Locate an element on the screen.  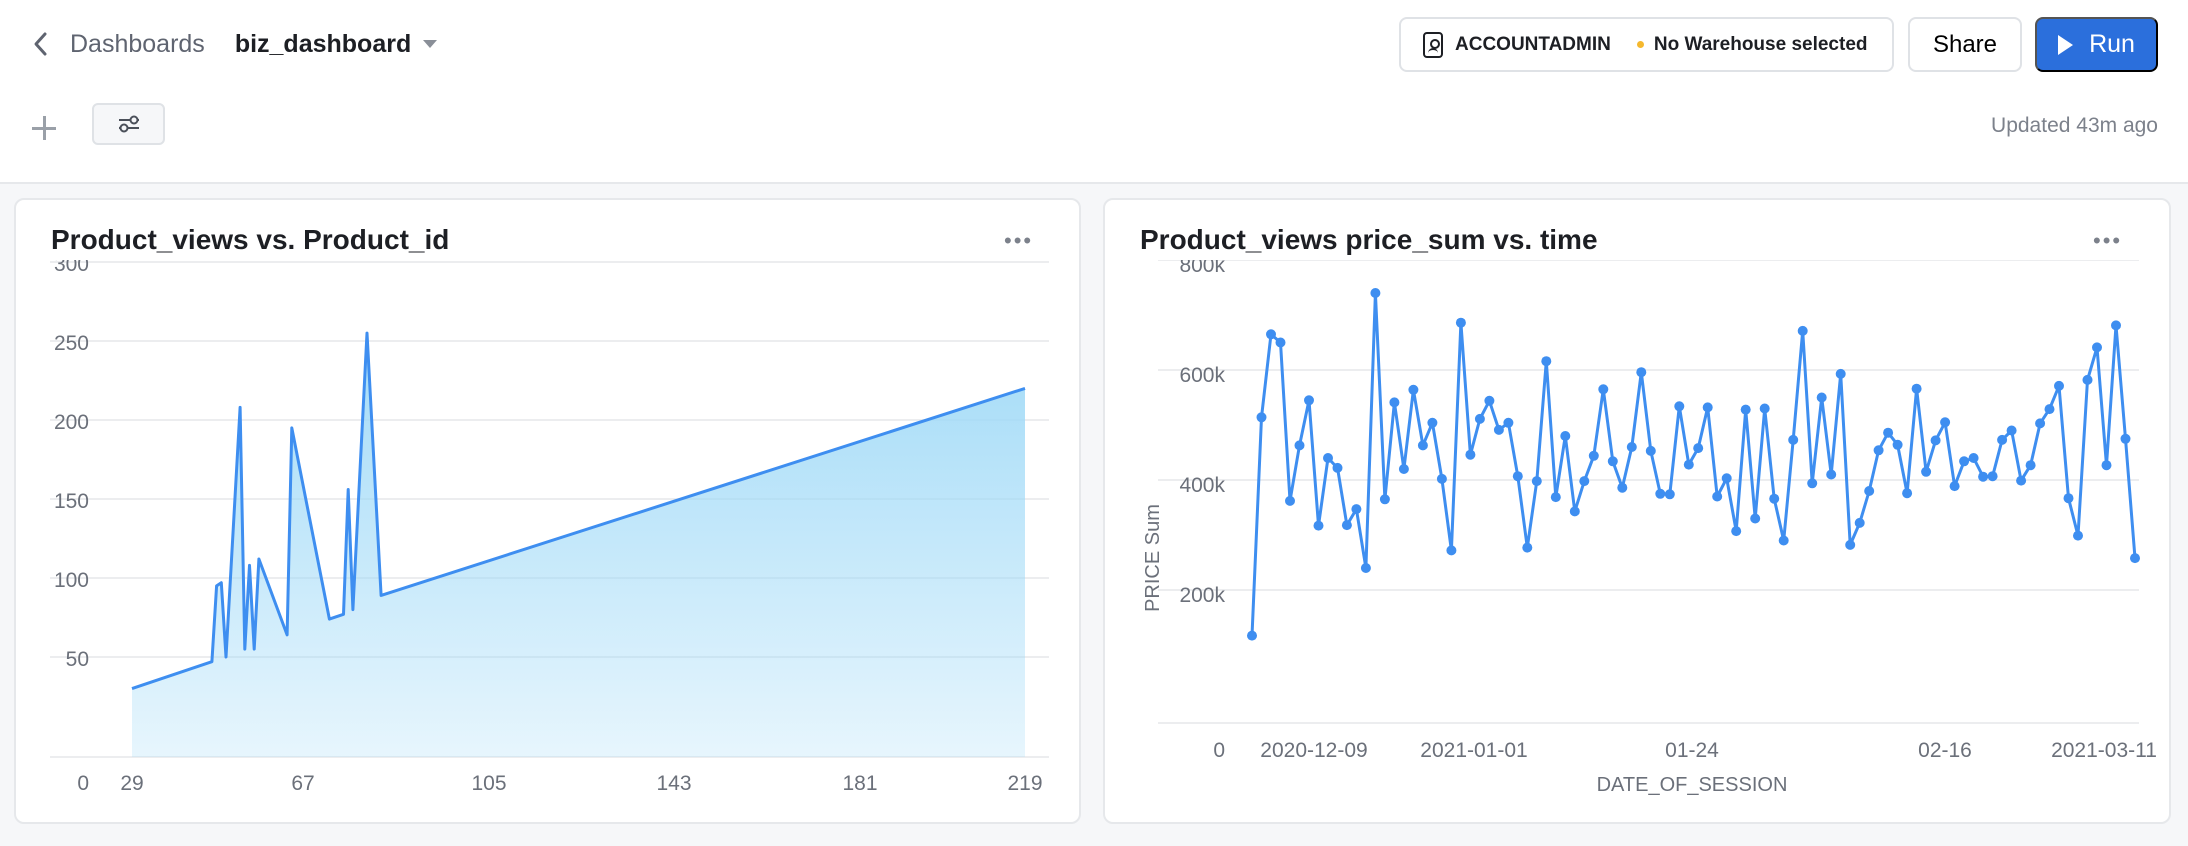
x-axis-label: DATE_OF_SESSION is located at coordinates (1692, 785).